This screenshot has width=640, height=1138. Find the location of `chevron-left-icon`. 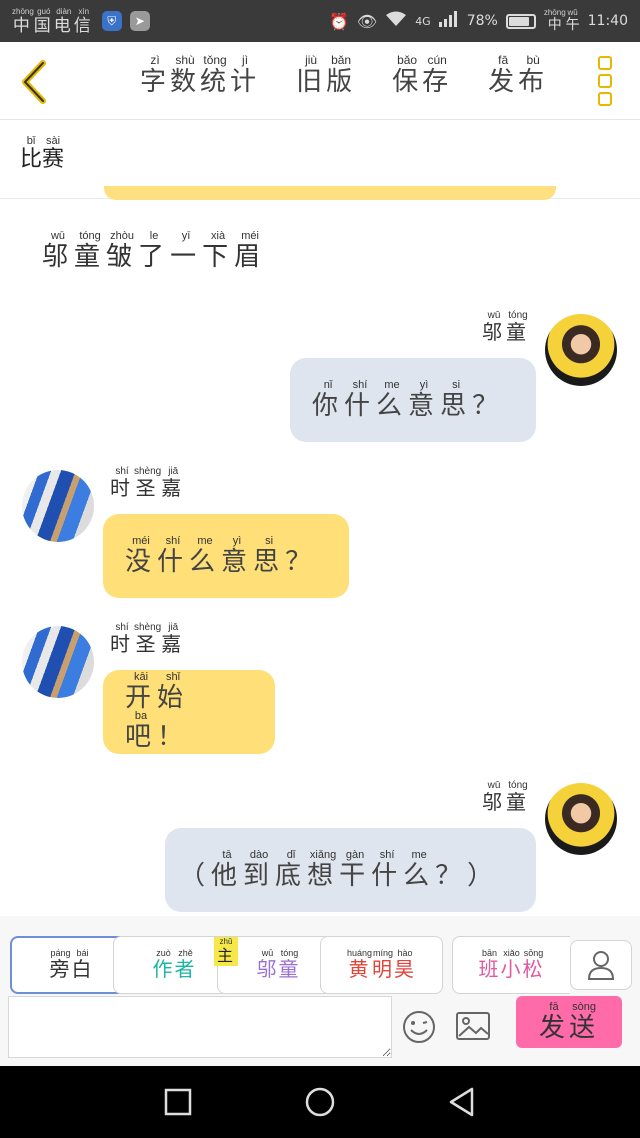

chevron-left-icon is located at coordinates (34, 82).